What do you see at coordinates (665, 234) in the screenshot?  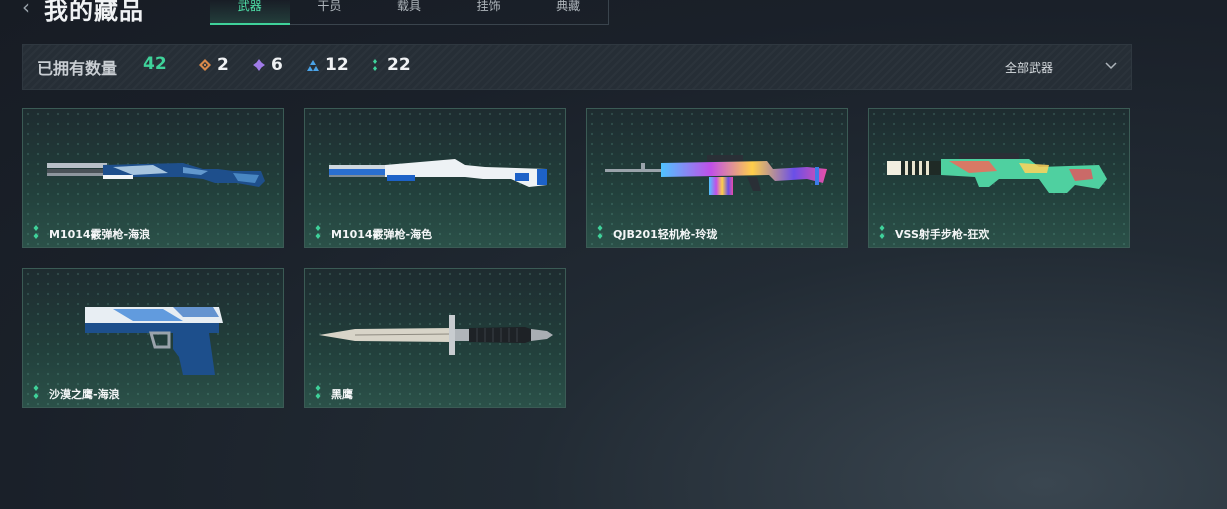 I see `item-name: QJB201轻机枪-玲珑` at bounding box center [665, 234].